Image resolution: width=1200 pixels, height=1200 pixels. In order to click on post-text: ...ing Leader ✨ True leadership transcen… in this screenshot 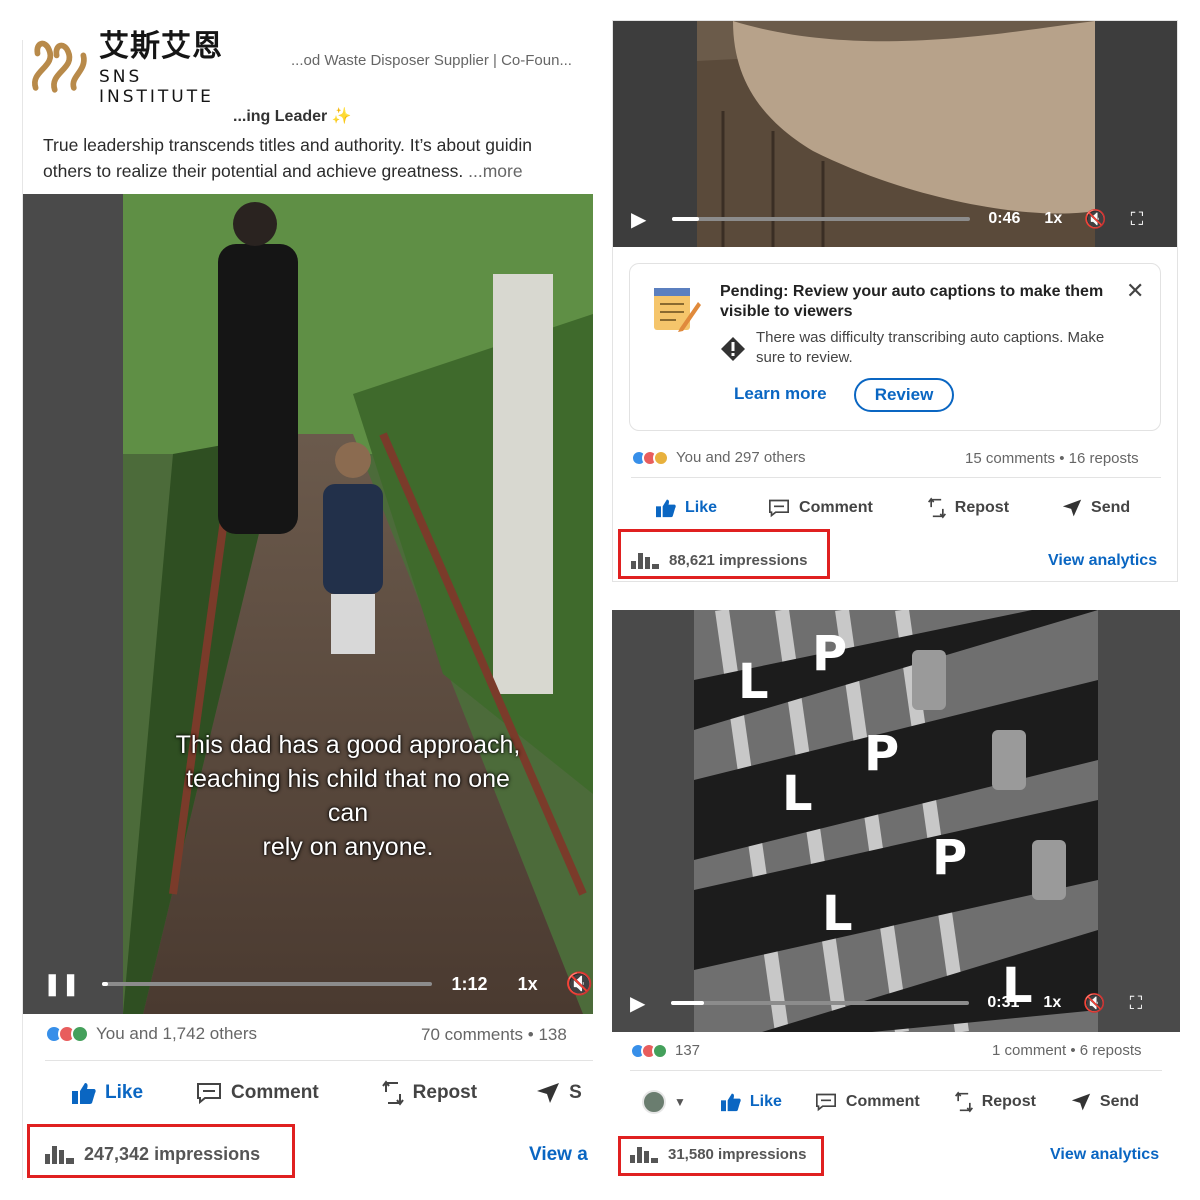, I will do `click(308, 145)`.